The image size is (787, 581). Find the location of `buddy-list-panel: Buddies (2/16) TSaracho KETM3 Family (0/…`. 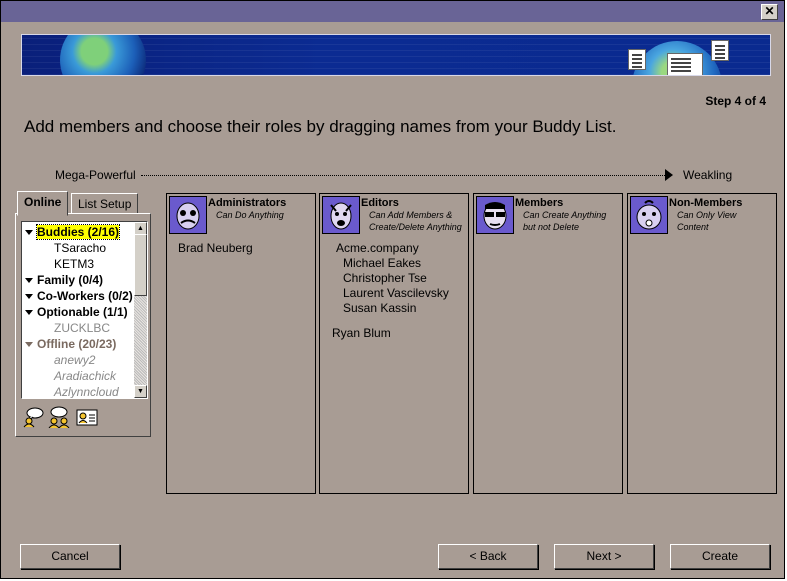

buddy-list-panel: Buddies (2/16) TSaracho KETM3 Family (0/… is located at coordinates (83, 325).